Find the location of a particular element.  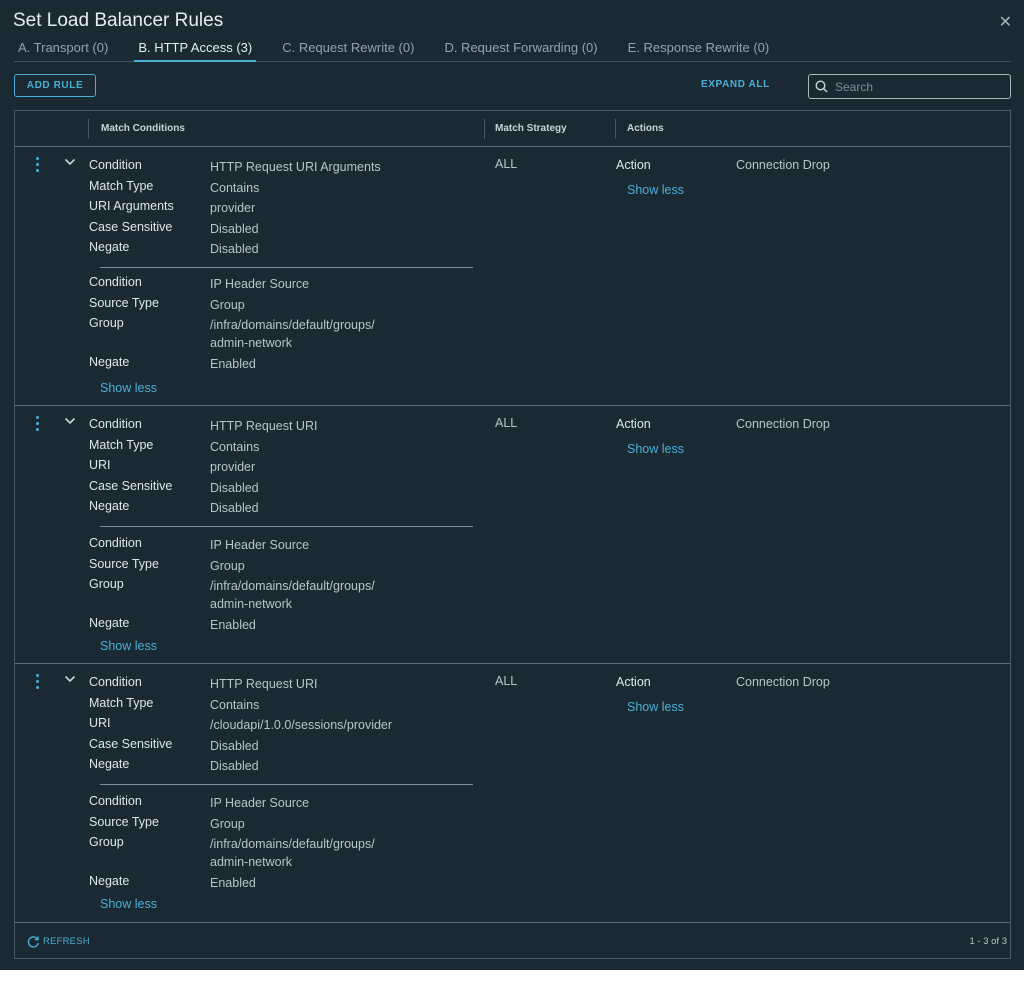

refresh-button: REFRESH is located at coordinates (58, 941).